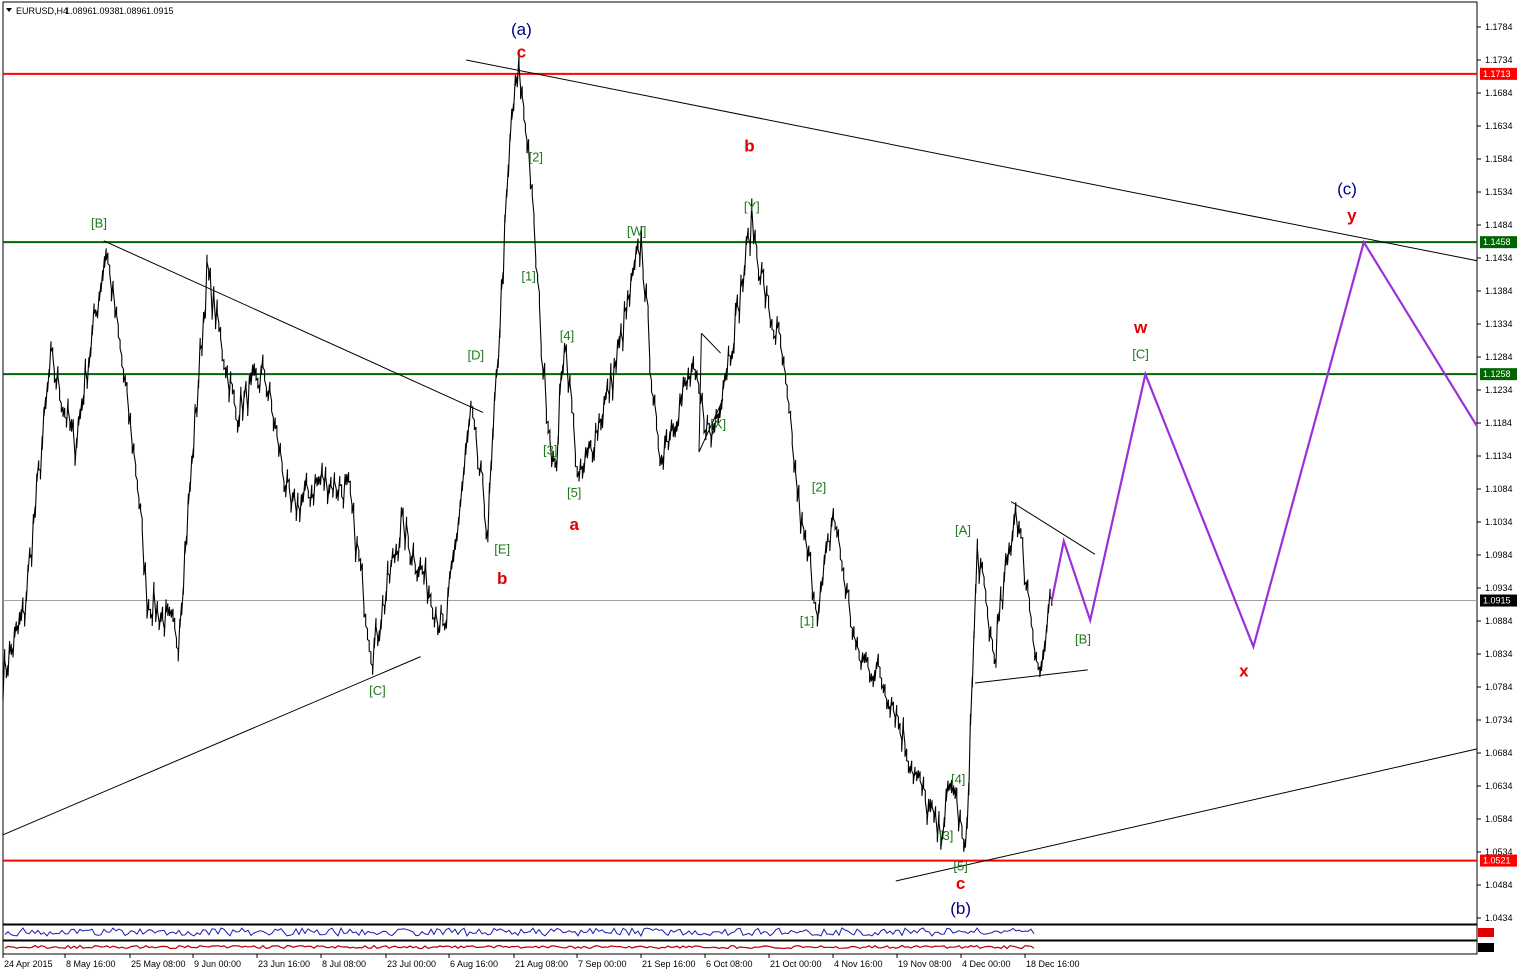 The width and height of the screenshot is (1517, 972). I want to click on price-tick-label: 1.0984, so click(1499, 555).